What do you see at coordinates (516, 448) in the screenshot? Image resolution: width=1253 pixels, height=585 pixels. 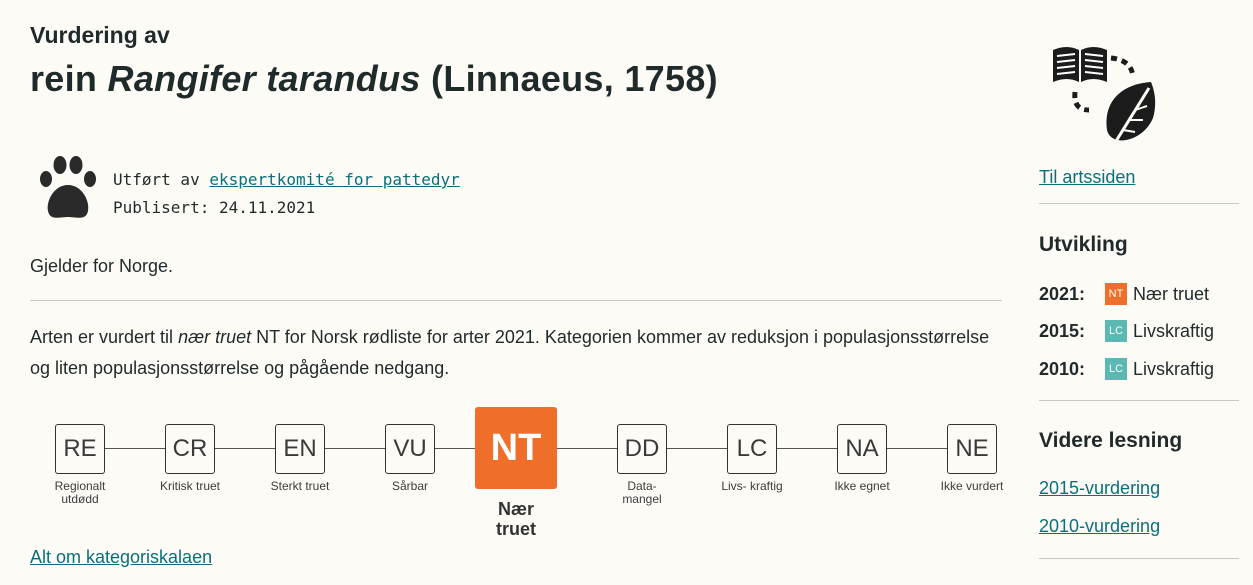 I see `category-code: NT` at bounding box center [516, 448].